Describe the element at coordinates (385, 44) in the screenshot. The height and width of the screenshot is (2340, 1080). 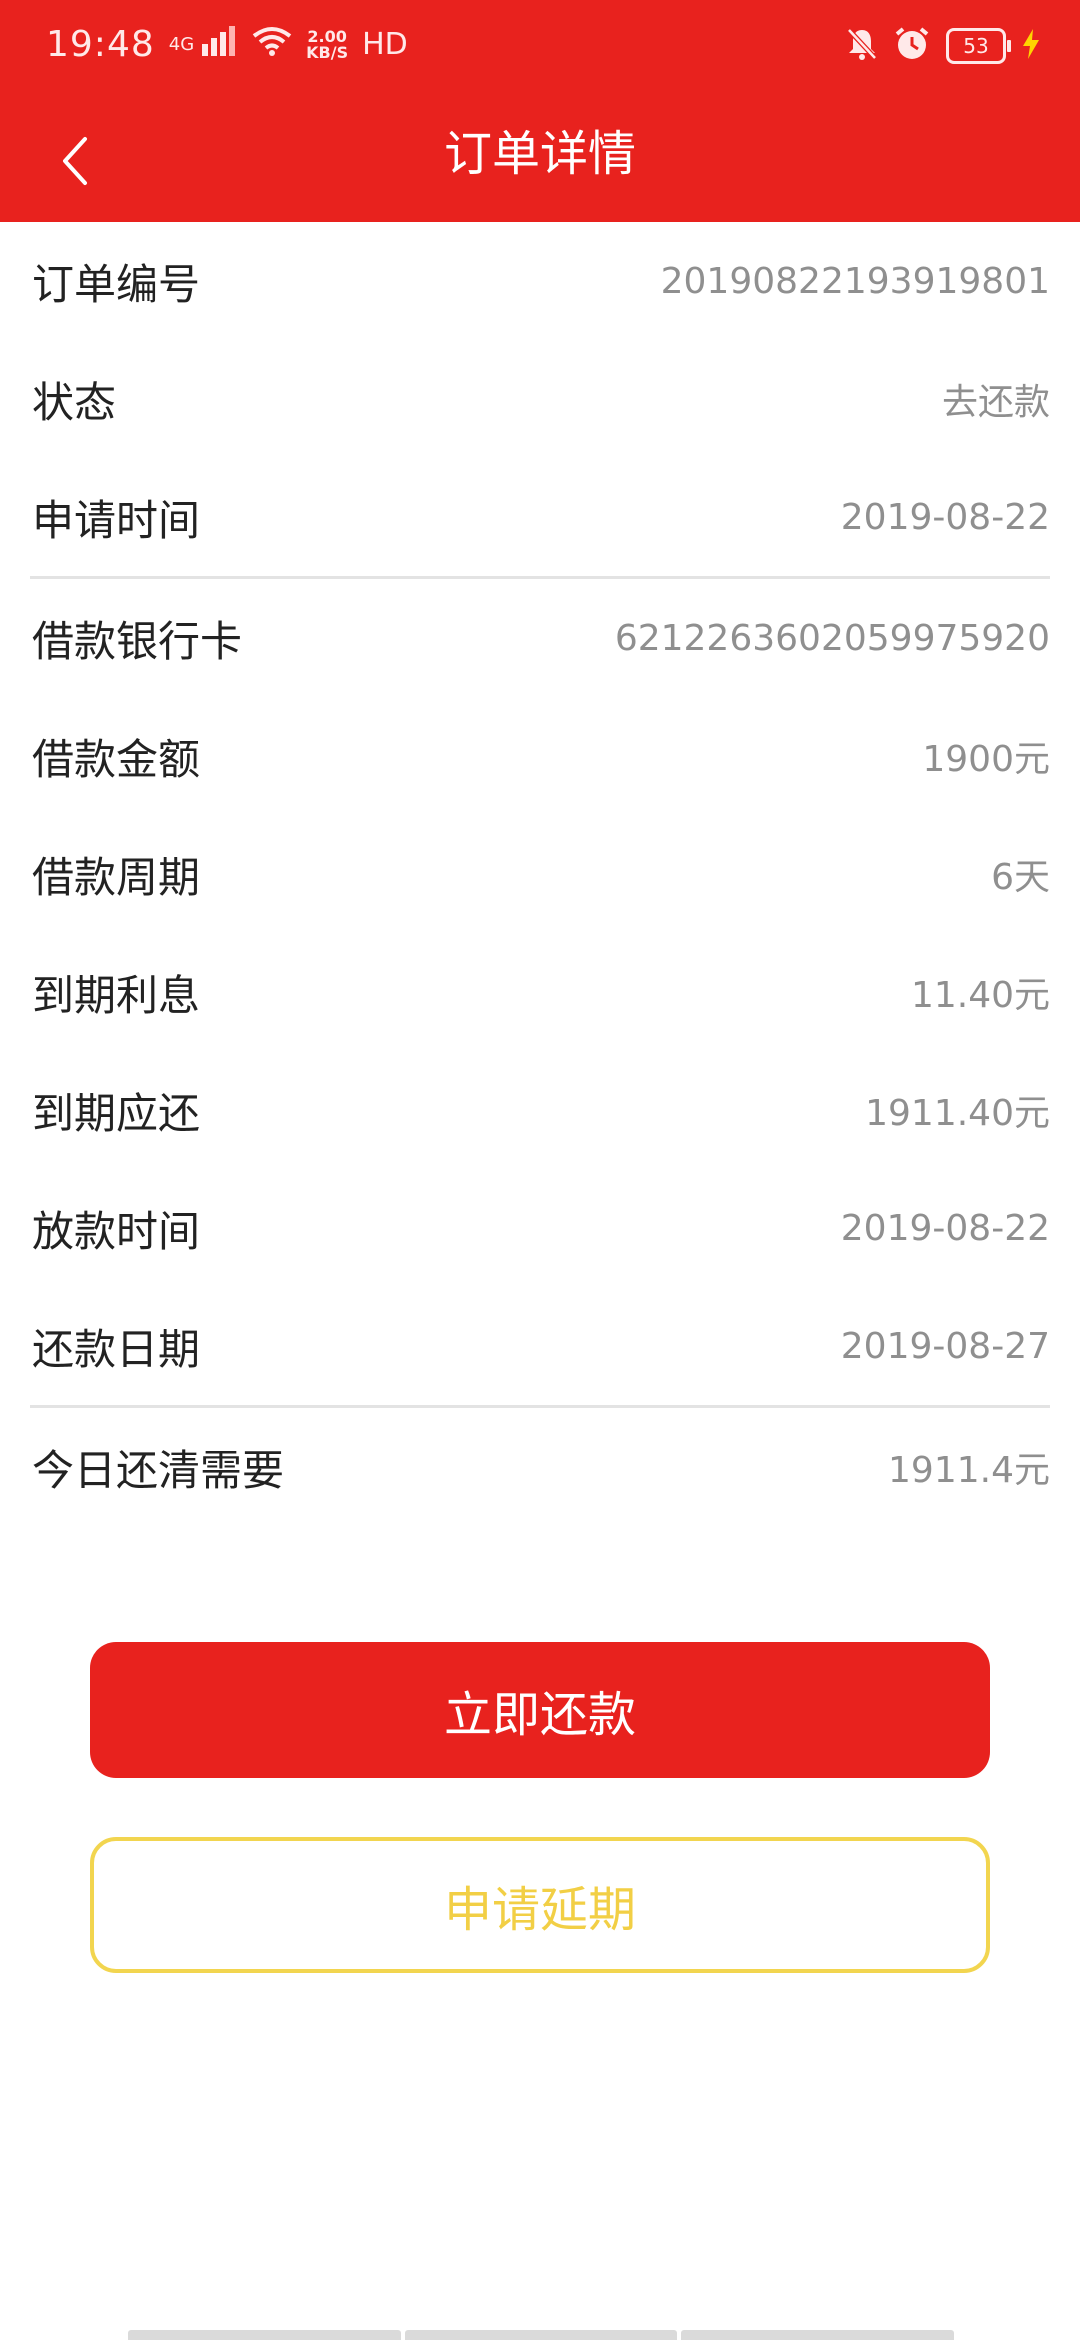
I see `hd-indicator: HD` at that location.